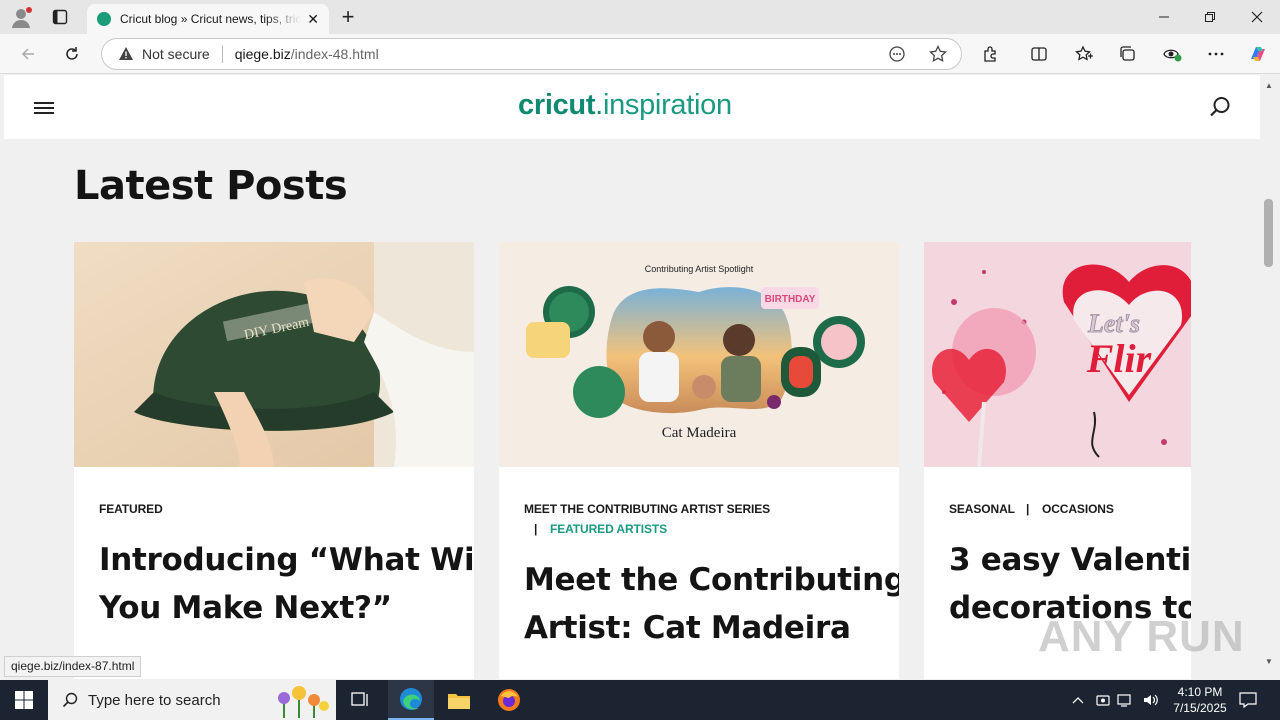 This screenshot has height=720, width=1280. What do you see at coordinates (411, 700) in the screenshot?
I see `edge-taskbar-icon` at bounding box center [411, 700].